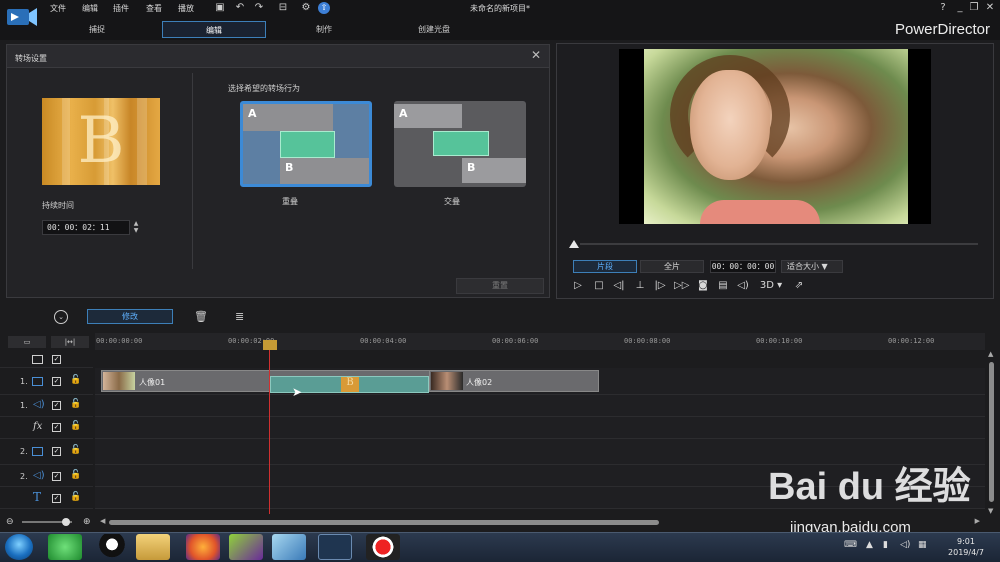 Image resolution: width=1000 pixels, height=562 pixels. What do you see at coordinates (599, 286) in the screenshot?
I see `stop-icon: □` at bounding box center [599, 286].